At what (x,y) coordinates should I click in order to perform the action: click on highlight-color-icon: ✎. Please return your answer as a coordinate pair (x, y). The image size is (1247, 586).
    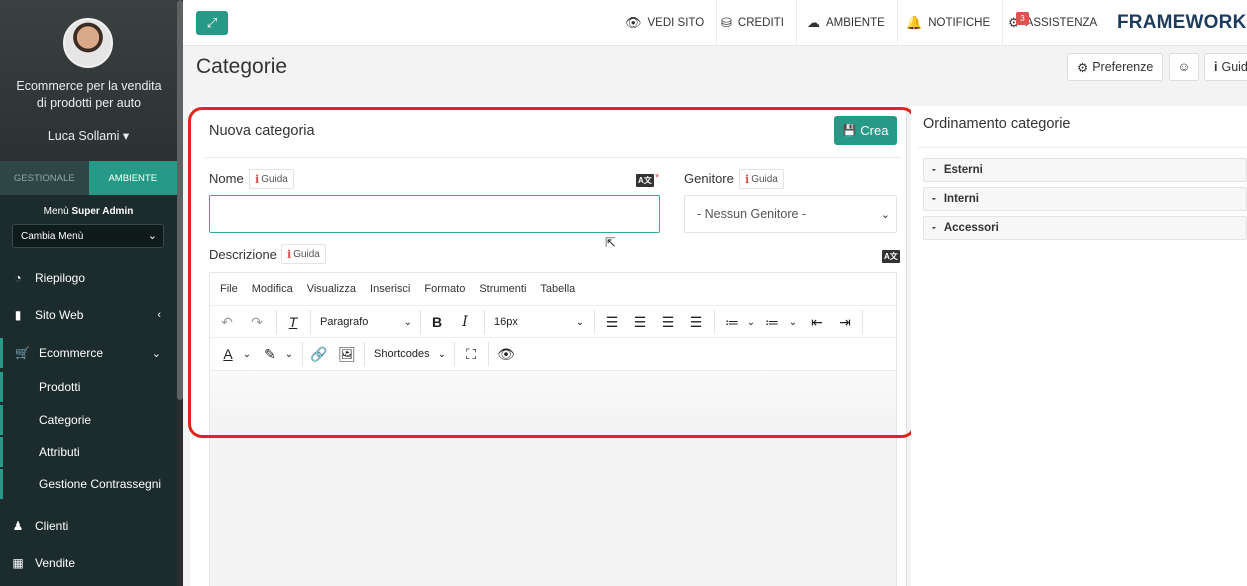
    Looking at the image, I should click on (270, 354).